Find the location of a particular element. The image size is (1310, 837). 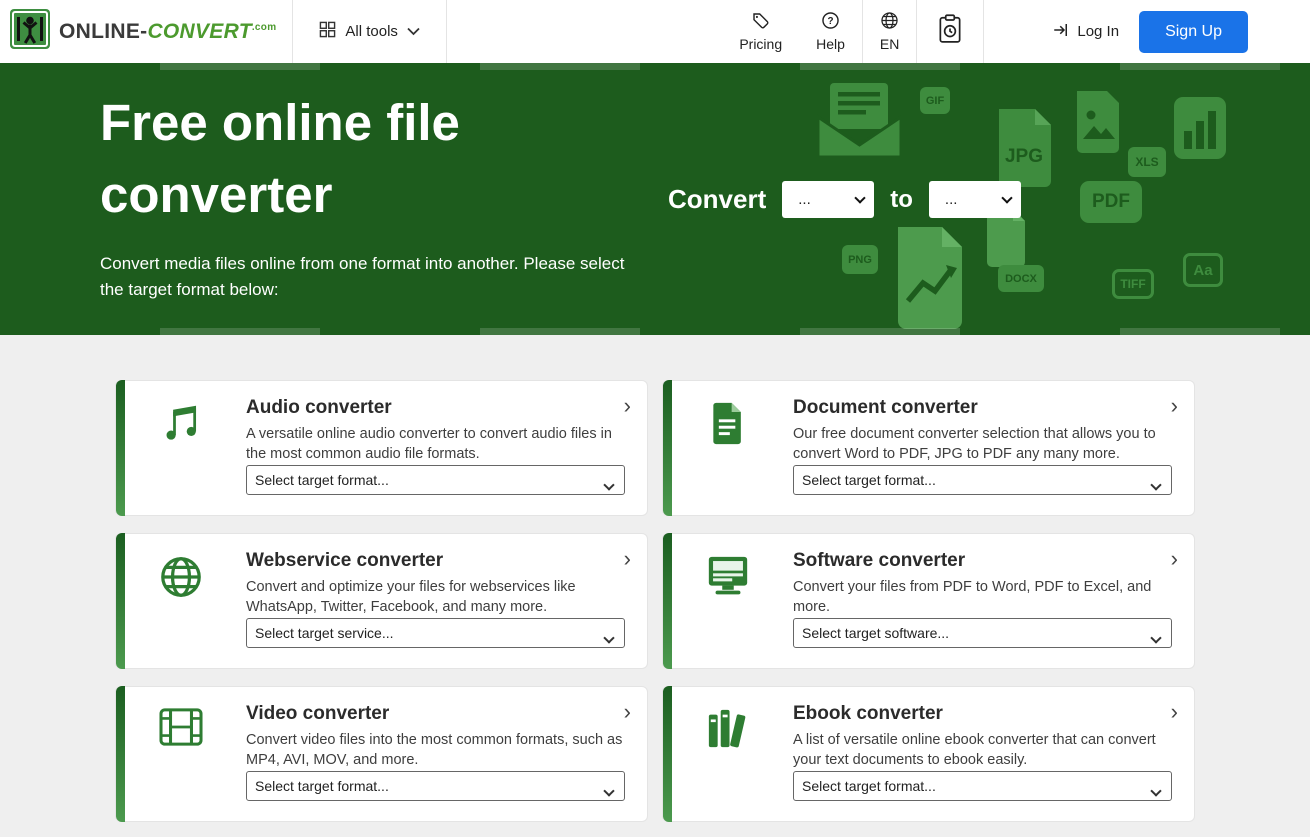

card-title: Document converter is located at coordinates (885, 407).